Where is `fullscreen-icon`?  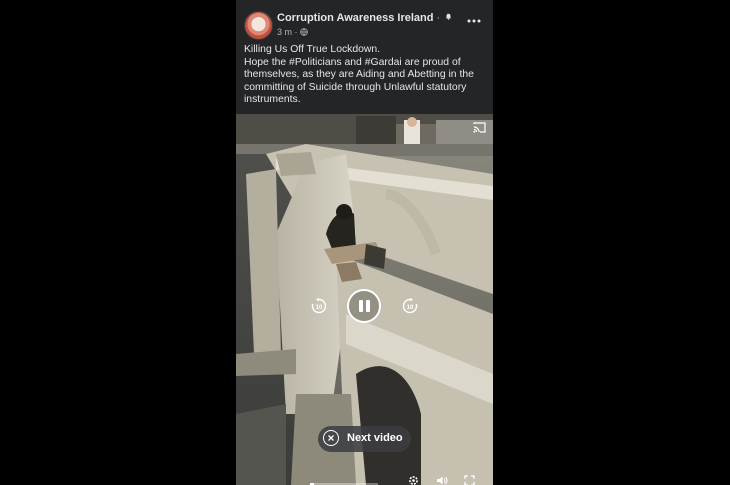
fullscreen-icon is located at coordinates (469, 480).